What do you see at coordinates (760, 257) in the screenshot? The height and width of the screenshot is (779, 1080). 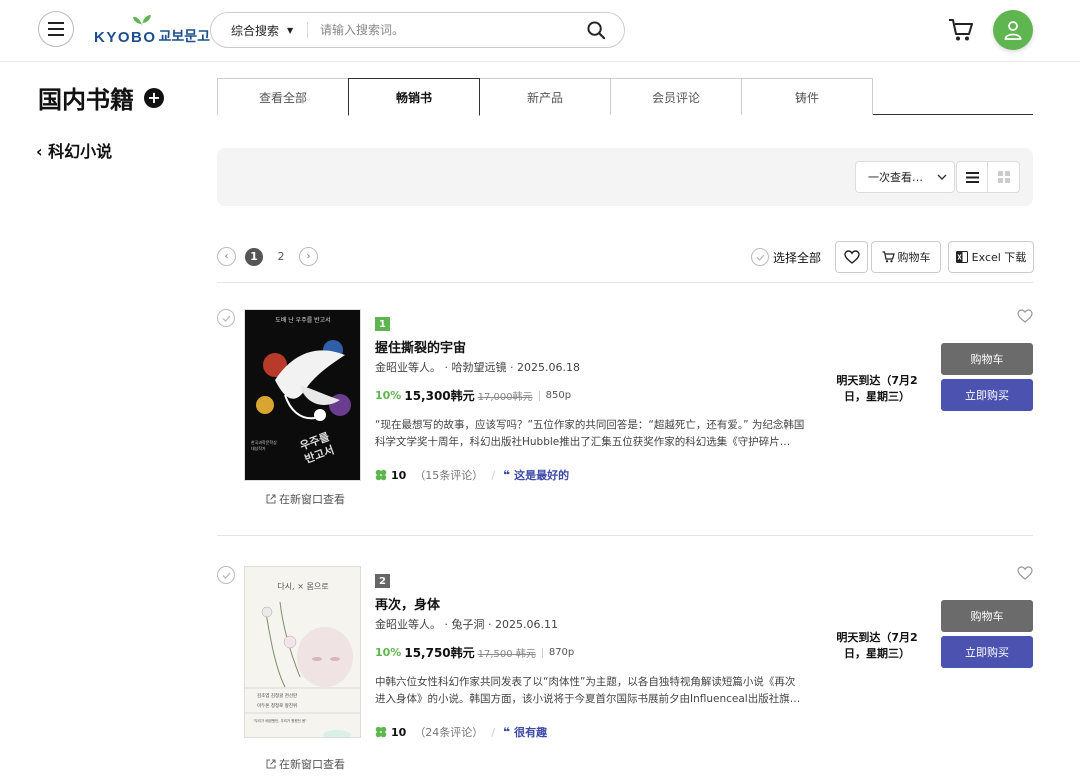 I see `check-circle-icon` at bounding box center [760, 257].